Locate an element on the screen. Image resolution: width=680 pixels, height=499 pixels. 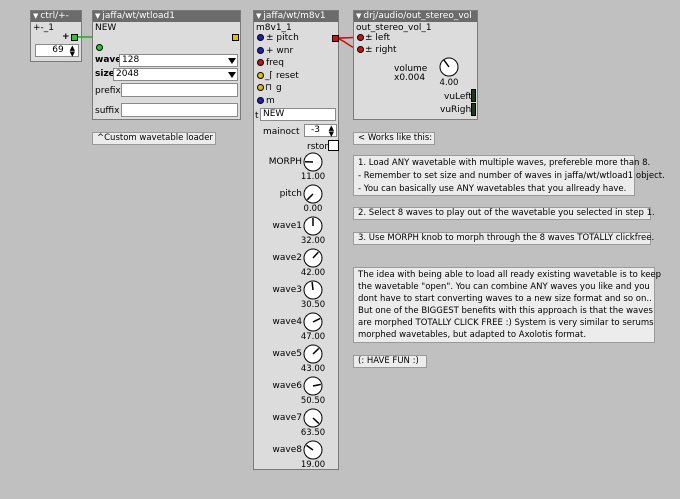
knob-wave7 is located at coordinates (313, 418).